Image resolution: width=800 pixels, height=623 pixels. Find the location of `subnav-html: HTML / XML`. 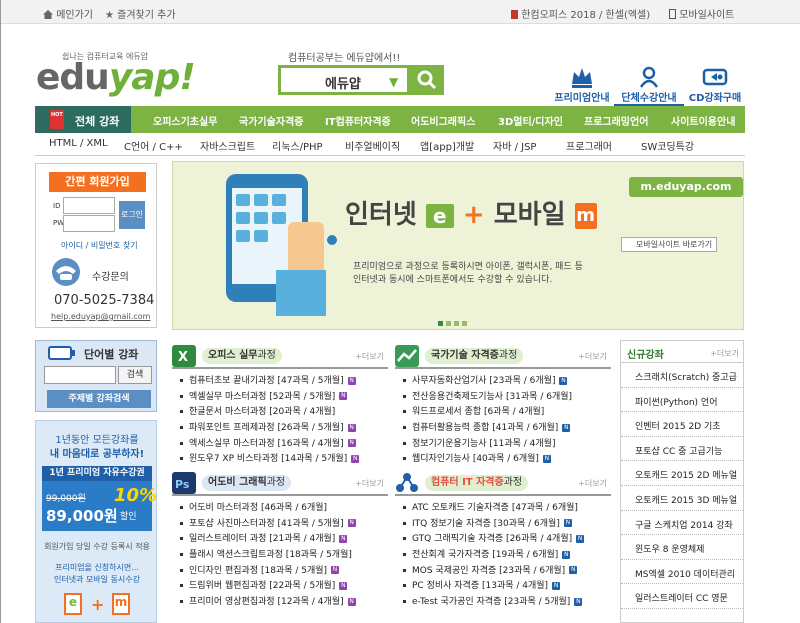

subnav-html: HTML / XML is located at coordinates (78, 143).